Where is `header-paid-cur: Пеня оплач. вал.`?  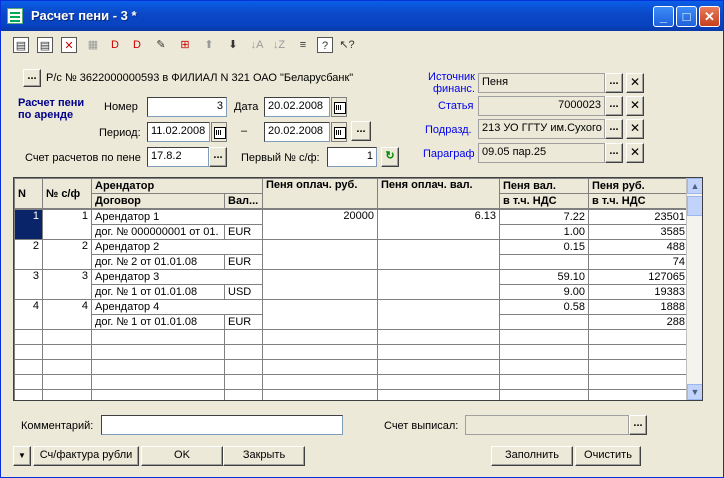
header-paid-cur: Пеня оплач. вал. is located at coordinates (438, 193).